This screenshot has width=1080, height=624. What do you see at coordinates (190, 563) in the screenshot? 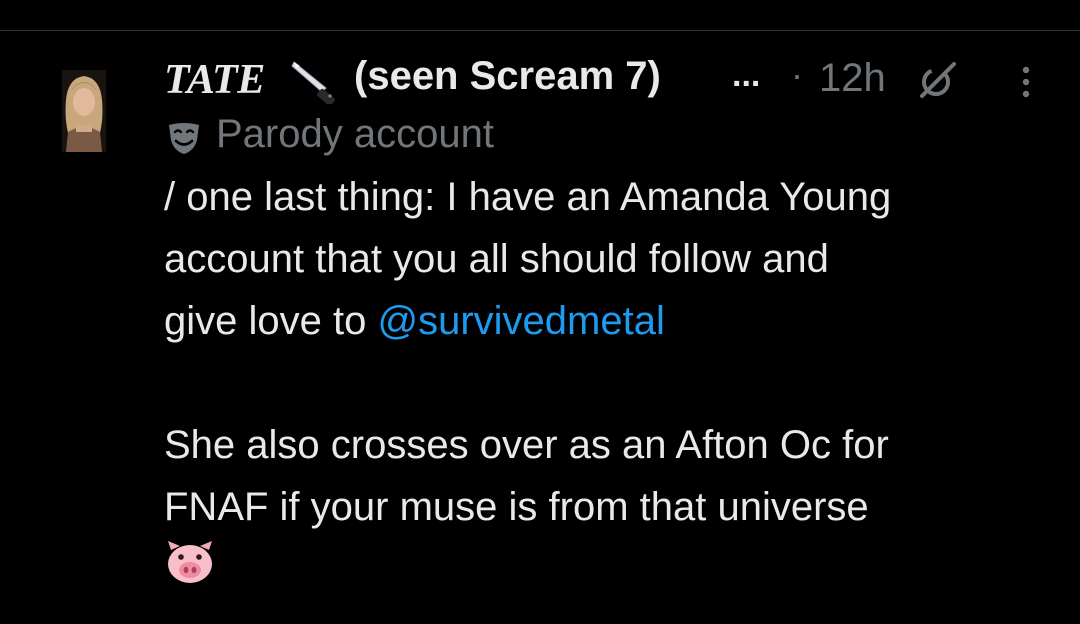
I see `pig-face-icon` at bounding box center [190, 563].